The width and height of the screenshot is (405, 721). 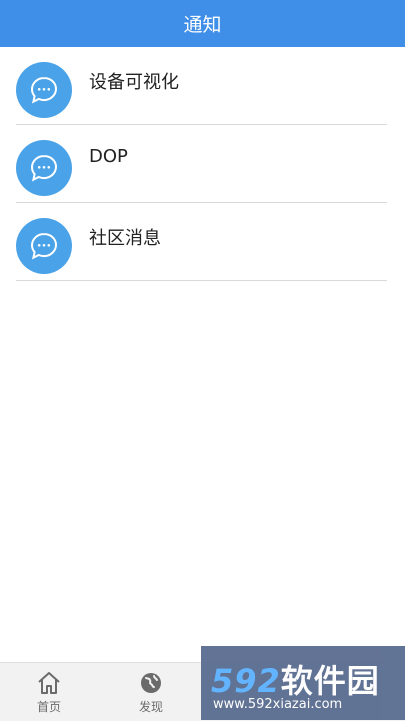 I want to click on app-header: 通知, so click(x=202, y=23).